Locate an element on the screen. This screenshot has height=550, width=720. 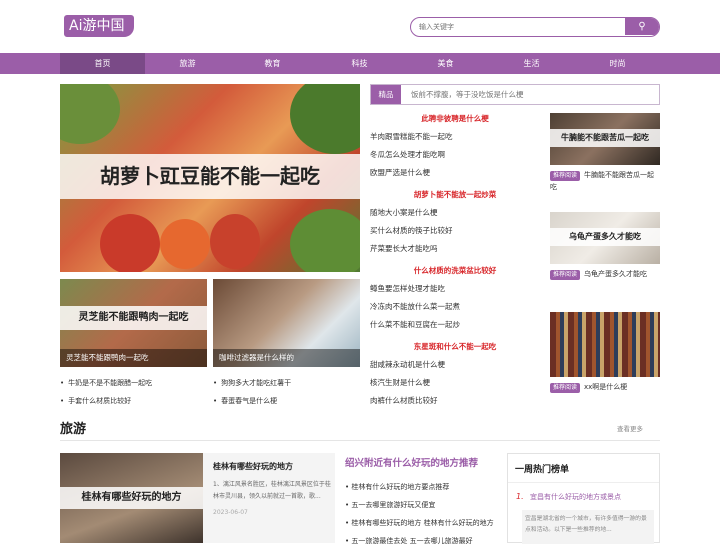
travel-card-title: 桂林有哪些好玩的地方 is located at coordinates (253, 466).